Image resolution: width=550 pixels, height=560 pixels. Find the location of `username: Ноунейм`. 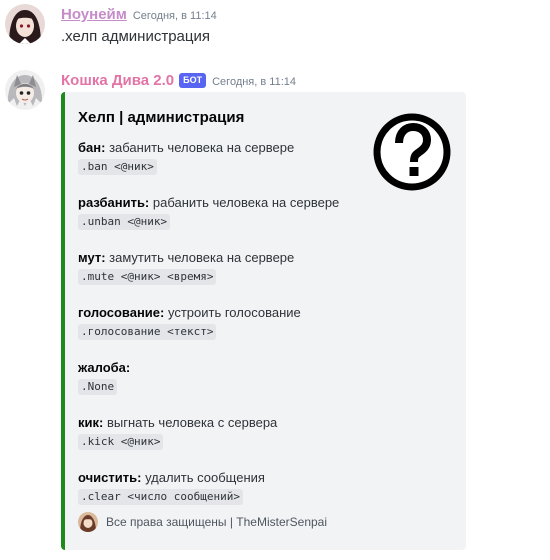

username: Ноунейм is located at coordinates (94, 14).